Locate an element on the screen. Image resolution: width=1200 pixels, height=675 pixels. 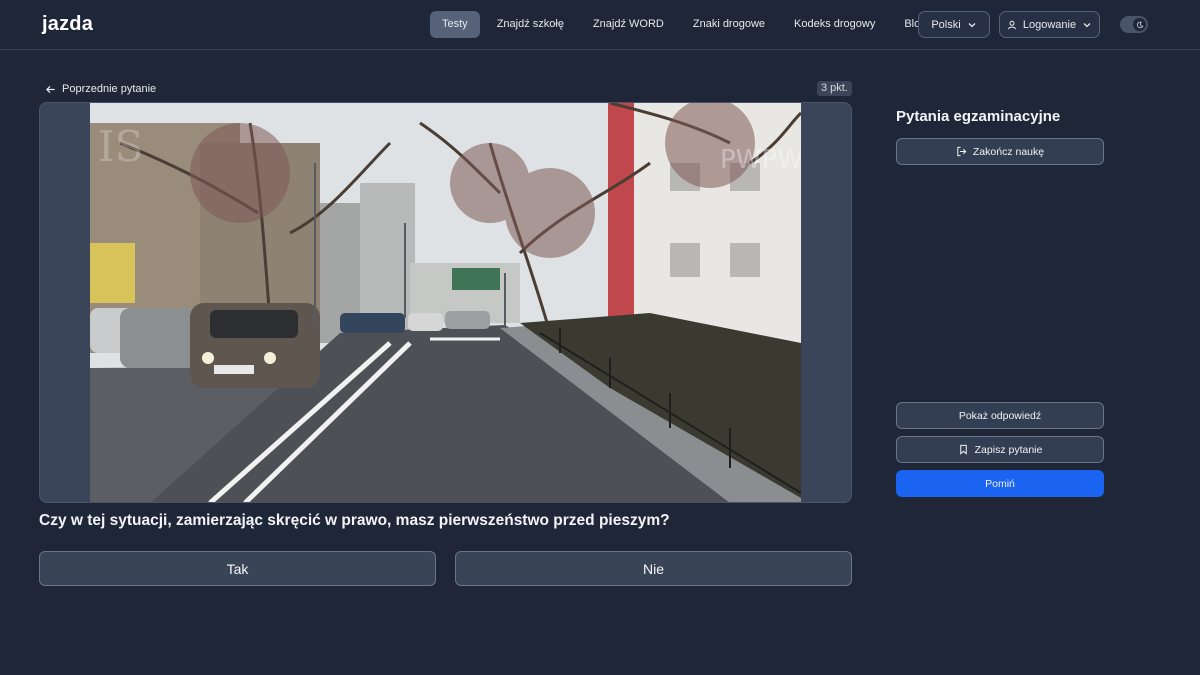
show-answer-button: Pokaż odpowiedź is located at coordinates (1000, 415).